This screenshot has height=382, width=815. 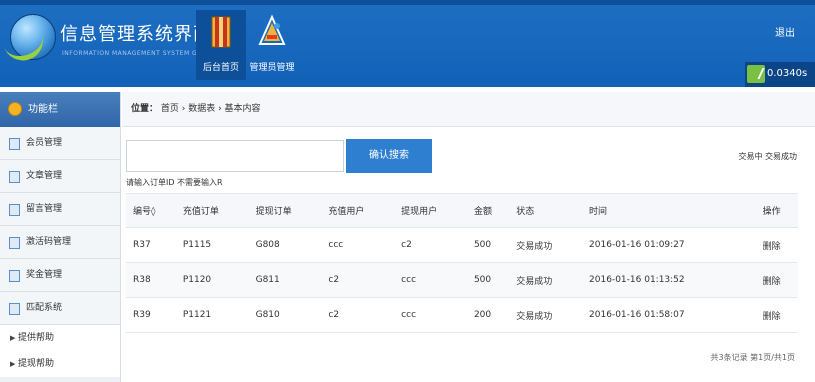 What do you see at coordinates (546, 210) in the screenshot?
I see `col-header-status: 状态` at bounding box center [546, 210].